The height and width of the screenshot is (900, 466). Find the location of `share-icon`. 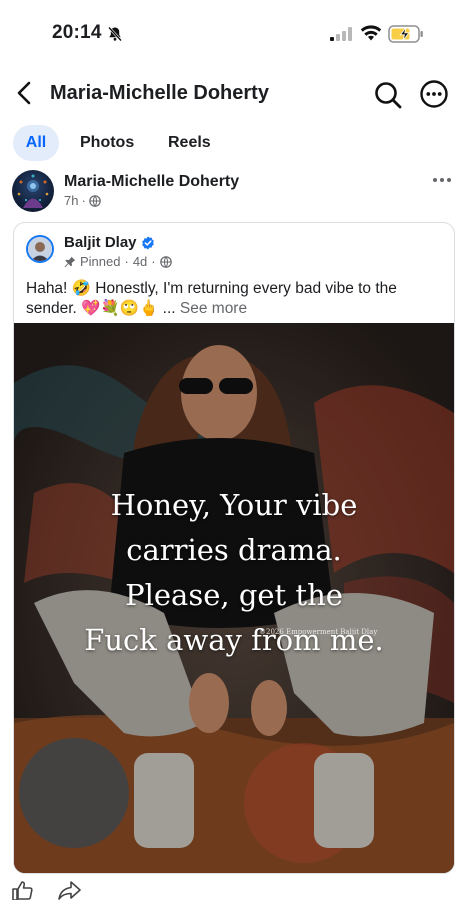

share-icon is located at coordinates (70, 890).